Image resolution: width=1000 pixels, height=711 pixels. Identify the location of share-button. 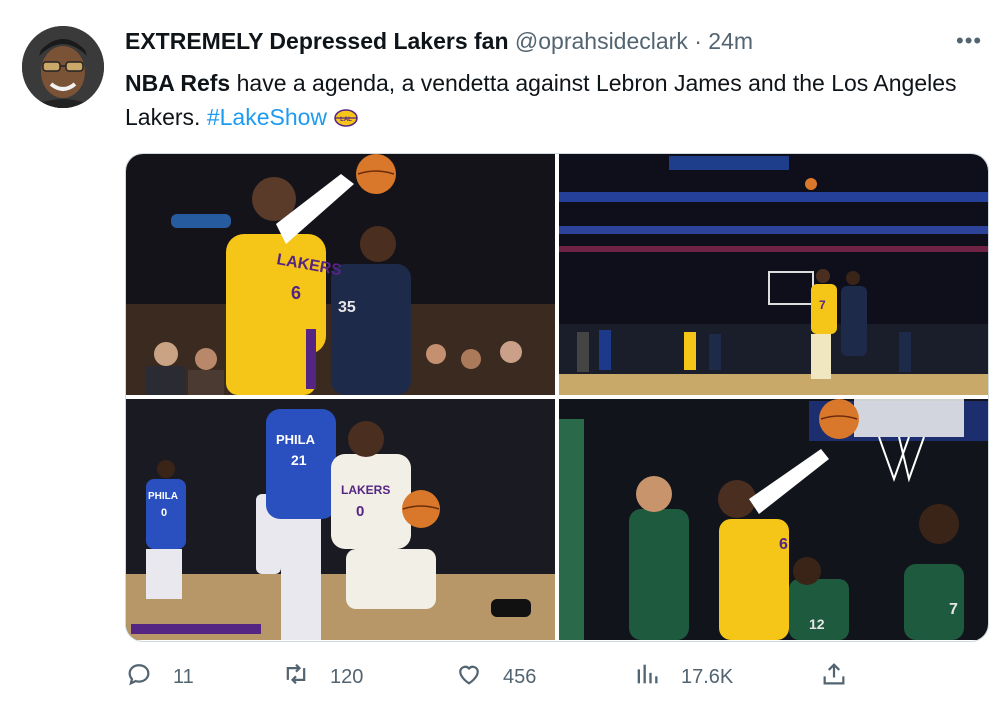
(844, 677).